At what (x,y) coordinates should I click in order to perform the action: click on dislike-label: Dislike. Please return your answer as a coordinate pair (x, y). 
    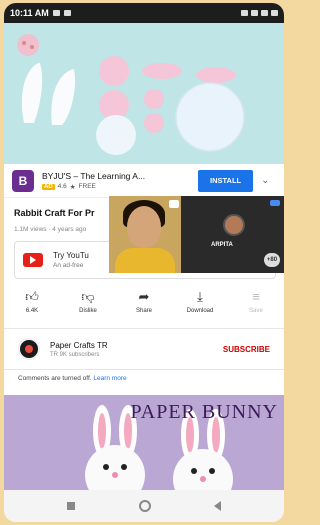
    Looking at the image, I should click on (88, 311).